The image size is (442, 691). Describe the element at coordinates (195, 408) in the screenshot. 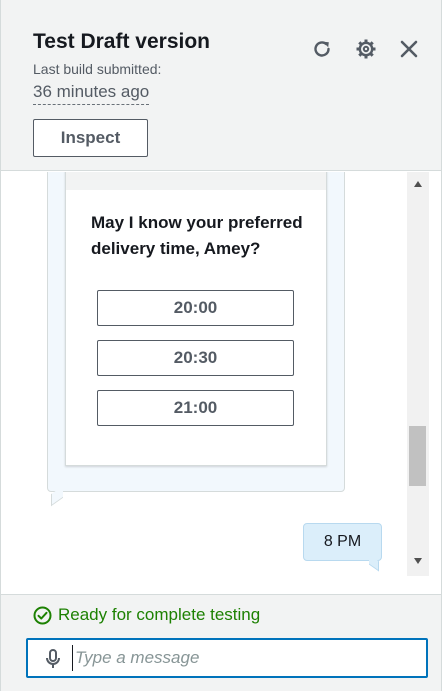

I see `option-button: 21:00` at that location.